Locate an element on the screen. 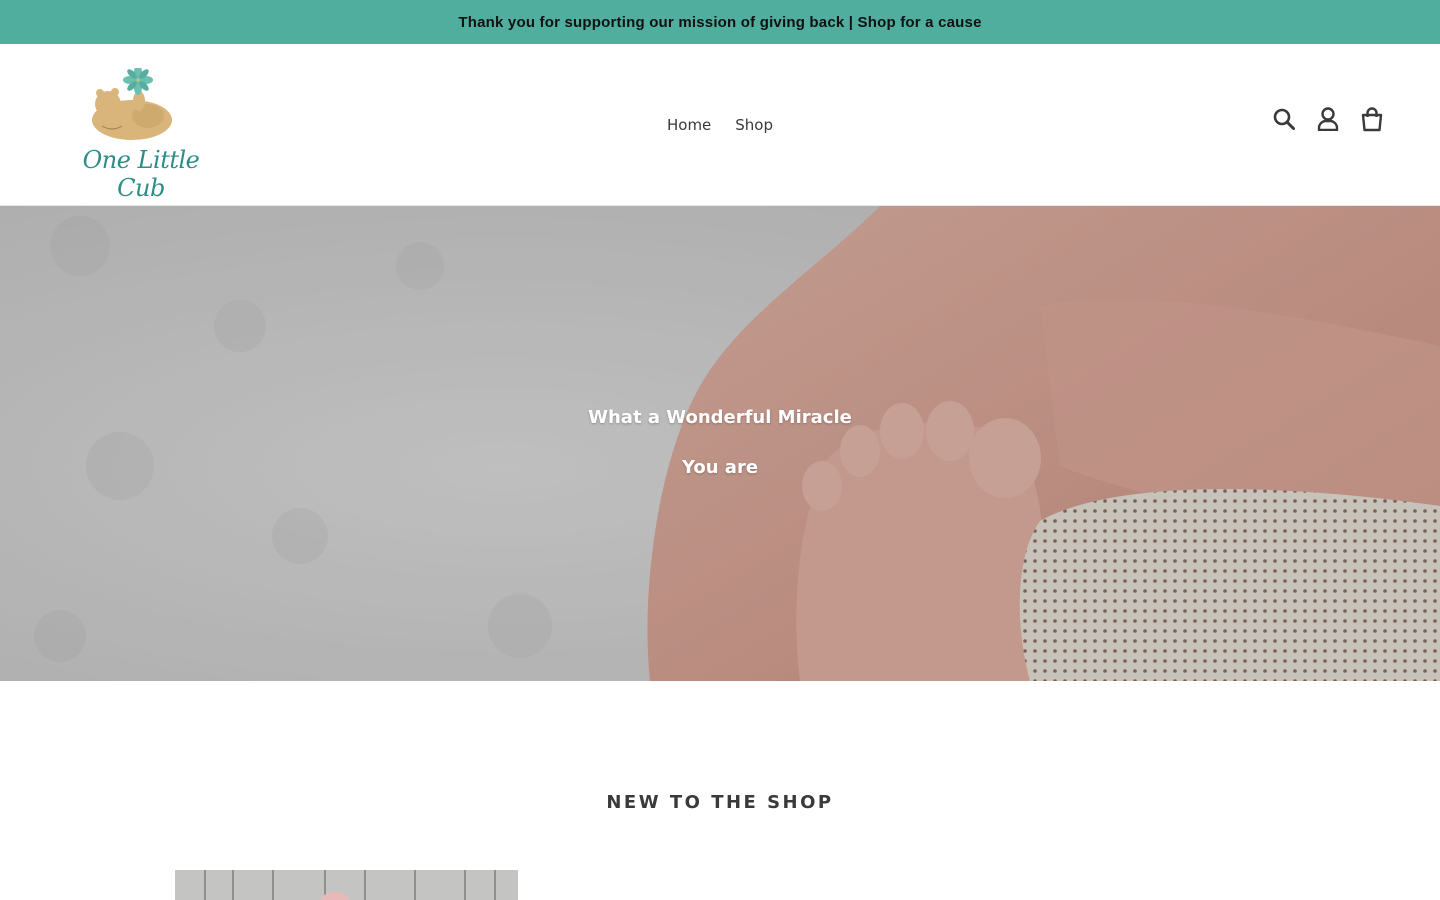 The width and height of the screenshot is (1440, 900). product-card is located at coordinates (346, 885).